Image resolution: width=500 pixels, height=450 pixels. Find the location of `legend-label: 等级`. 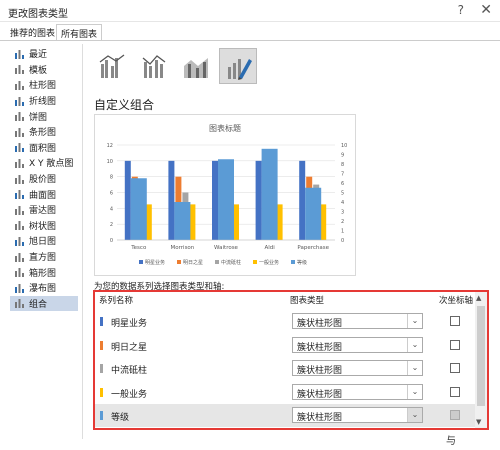

legend-label: 等级 is located at coordinates (302, 262).